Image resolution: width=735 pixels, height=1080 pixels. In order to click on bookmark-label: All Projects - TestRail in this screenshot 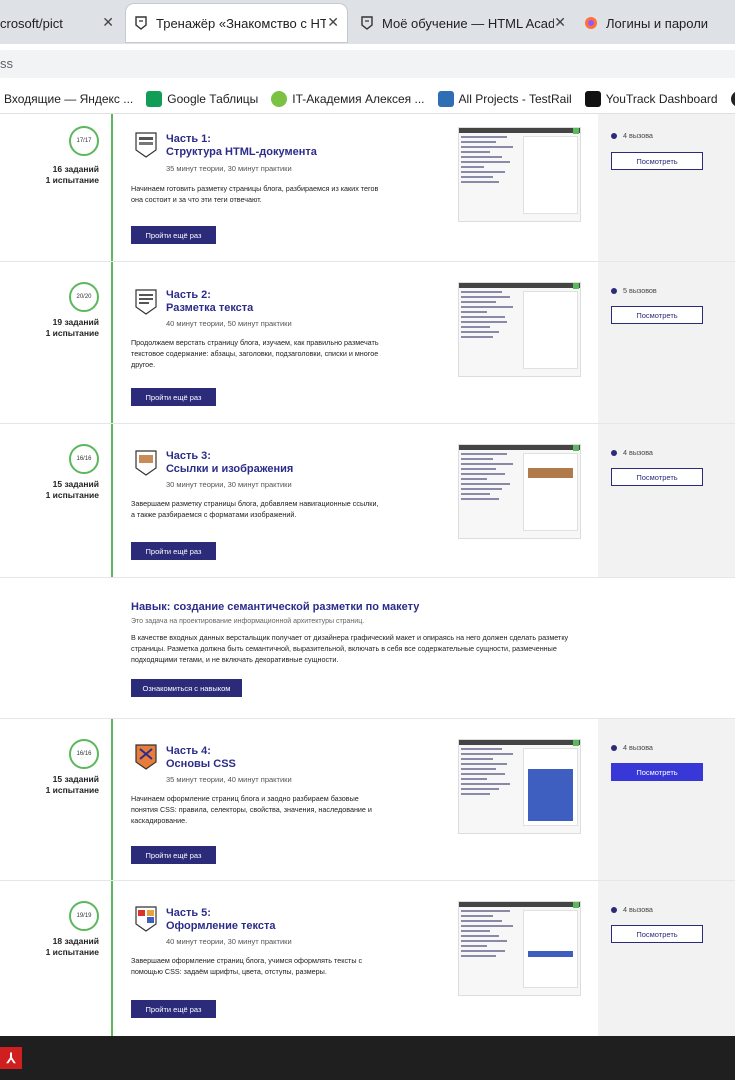, I will do `click(515, 98)`.